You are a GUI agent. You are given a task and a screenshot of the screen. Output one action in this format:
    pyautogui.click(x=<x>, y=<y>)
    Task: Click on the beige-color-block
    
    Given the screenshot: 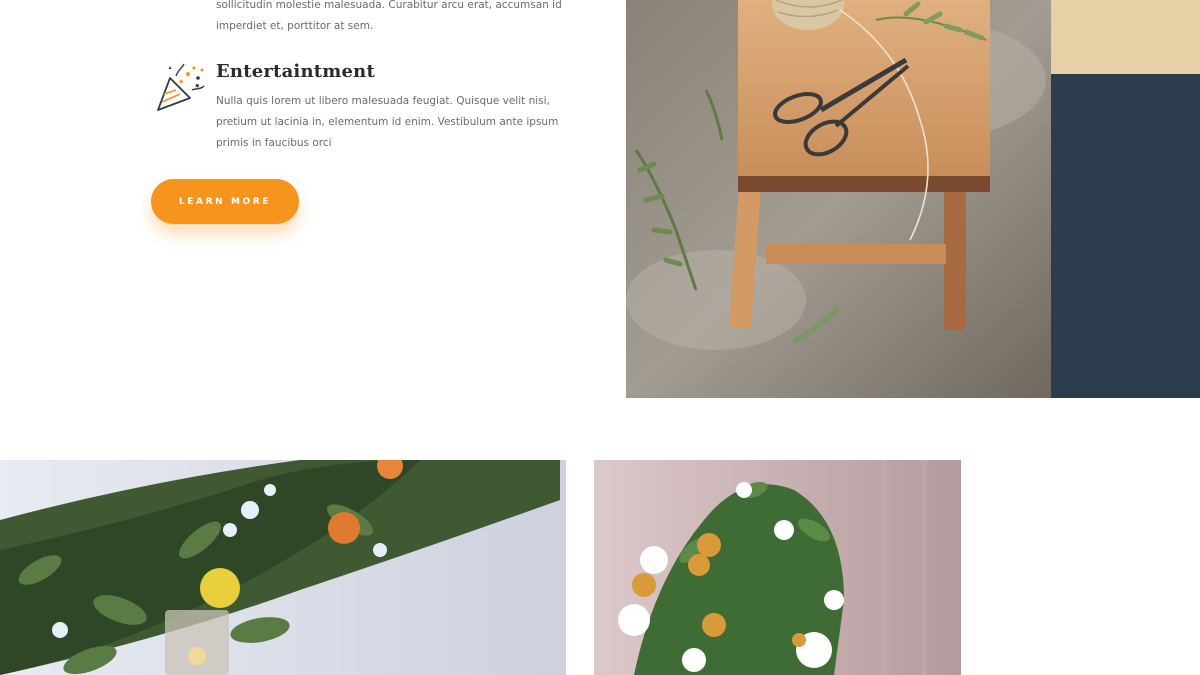 What is the action you would take?
    pyautogui.click(x=1125, y=37)
    